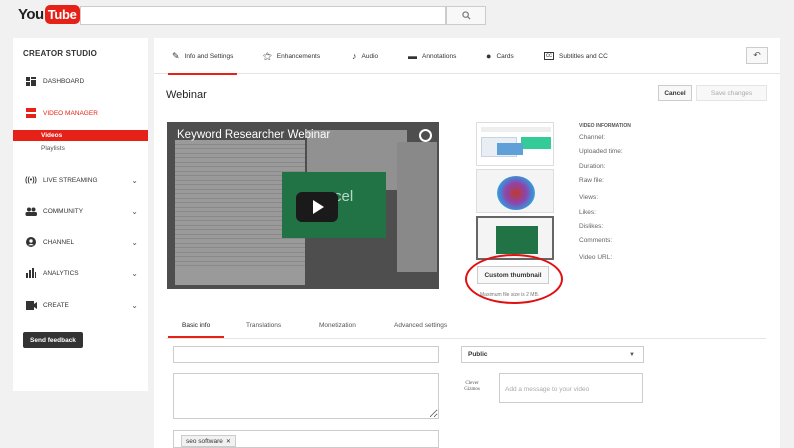 The image size is (794, 448). What do you see at coordinates (70, 180) in the screenshot?
I see `sidebar-item-label: LIVE STREAMING` at bounding box center [70, 180].